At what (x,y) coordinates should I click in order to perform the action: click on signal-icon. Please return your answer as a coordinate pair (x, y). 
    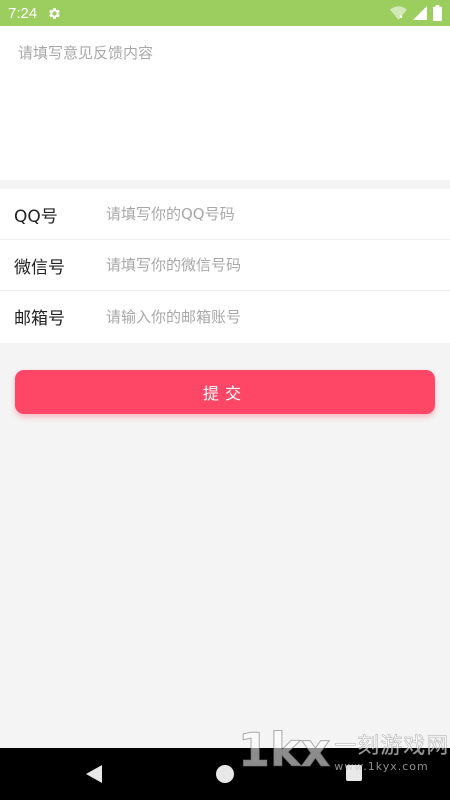
    Looking at the image, I should click on (420, 13).